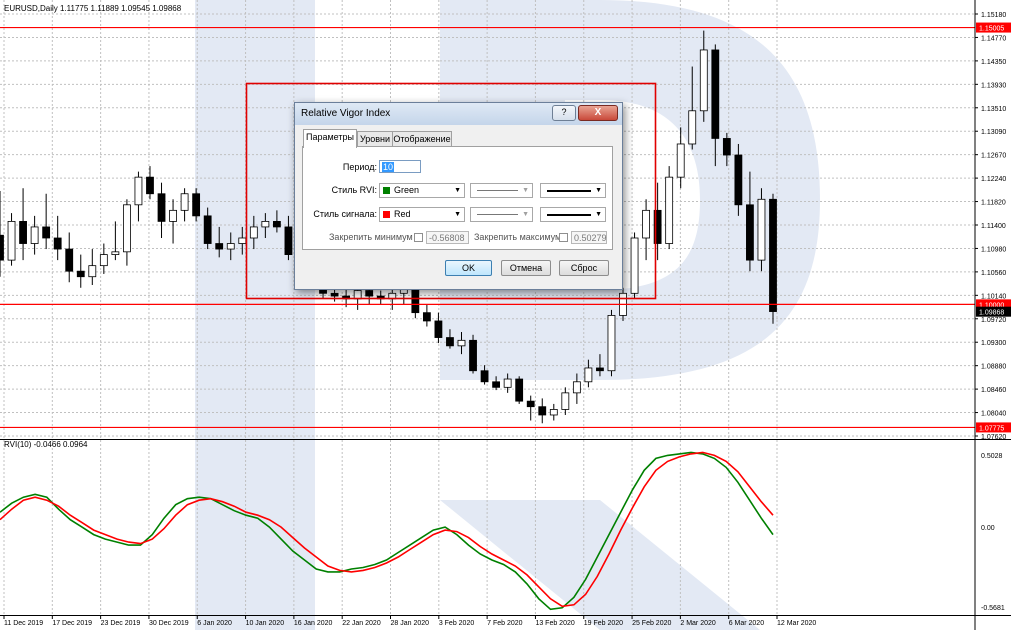 This screenshot has height=630, width=1011. Describe the element at coordinates (330, 138) in the screenshot. I see `tab-parameters: Параметры` at that location.